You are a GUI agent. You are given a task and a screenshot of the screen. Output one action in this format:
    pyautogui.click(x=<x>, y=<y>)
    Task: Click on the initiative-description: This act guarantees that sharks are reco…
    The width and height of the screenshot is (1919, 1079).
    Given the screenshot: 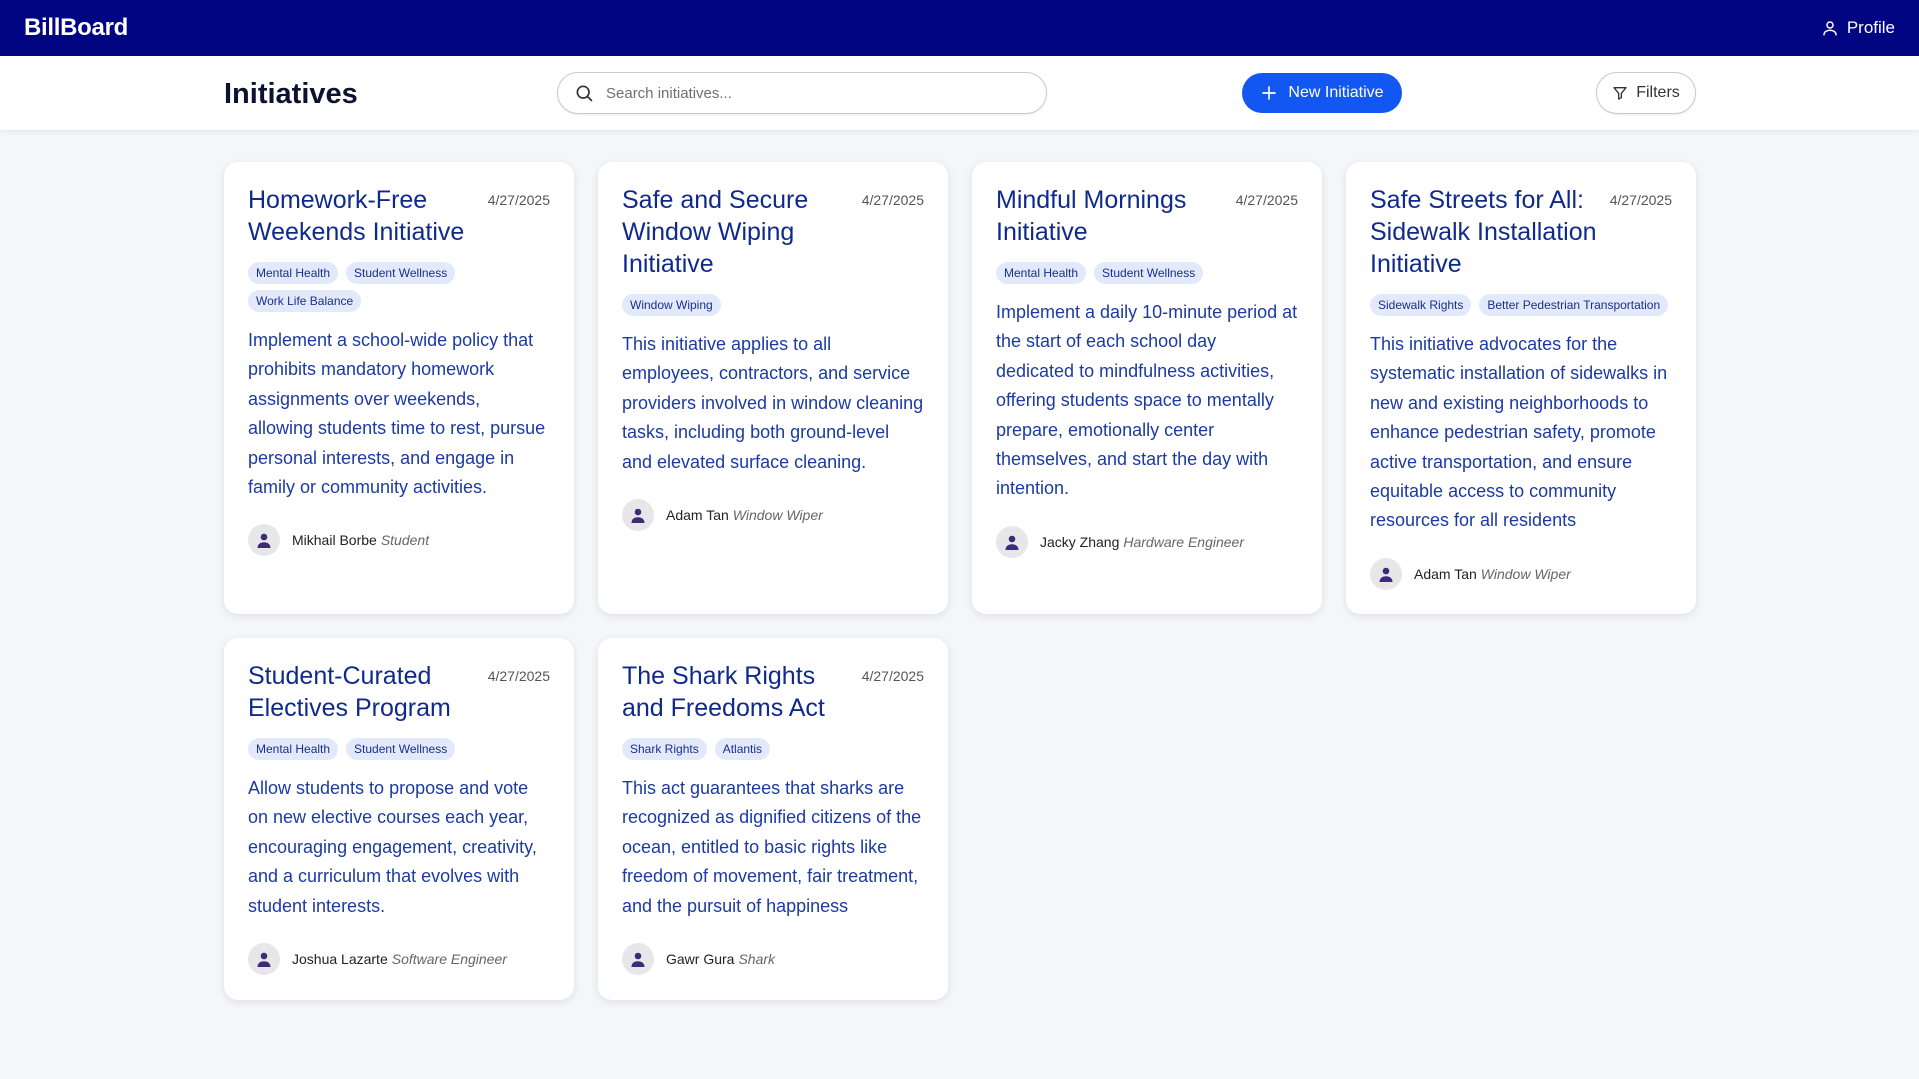 What is the action you would take?
    pyautogui.click(x=772, y=847)
    